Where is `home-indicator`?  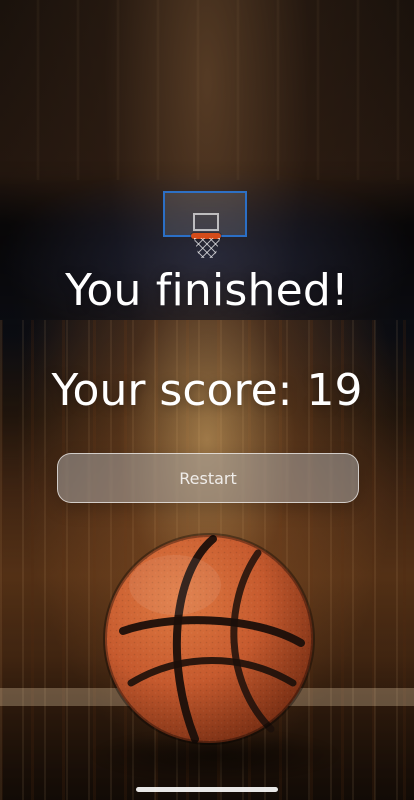
home-indicator is located at coordinates (207, 789).